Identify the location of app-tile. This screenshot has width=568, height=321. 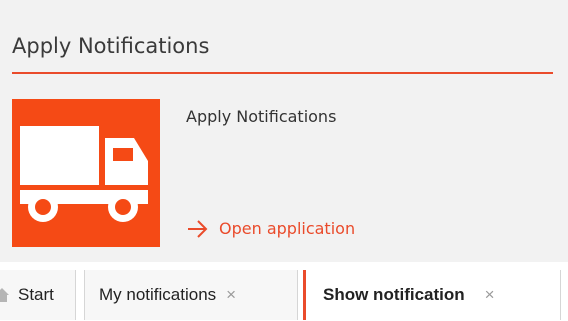
(86, 173).